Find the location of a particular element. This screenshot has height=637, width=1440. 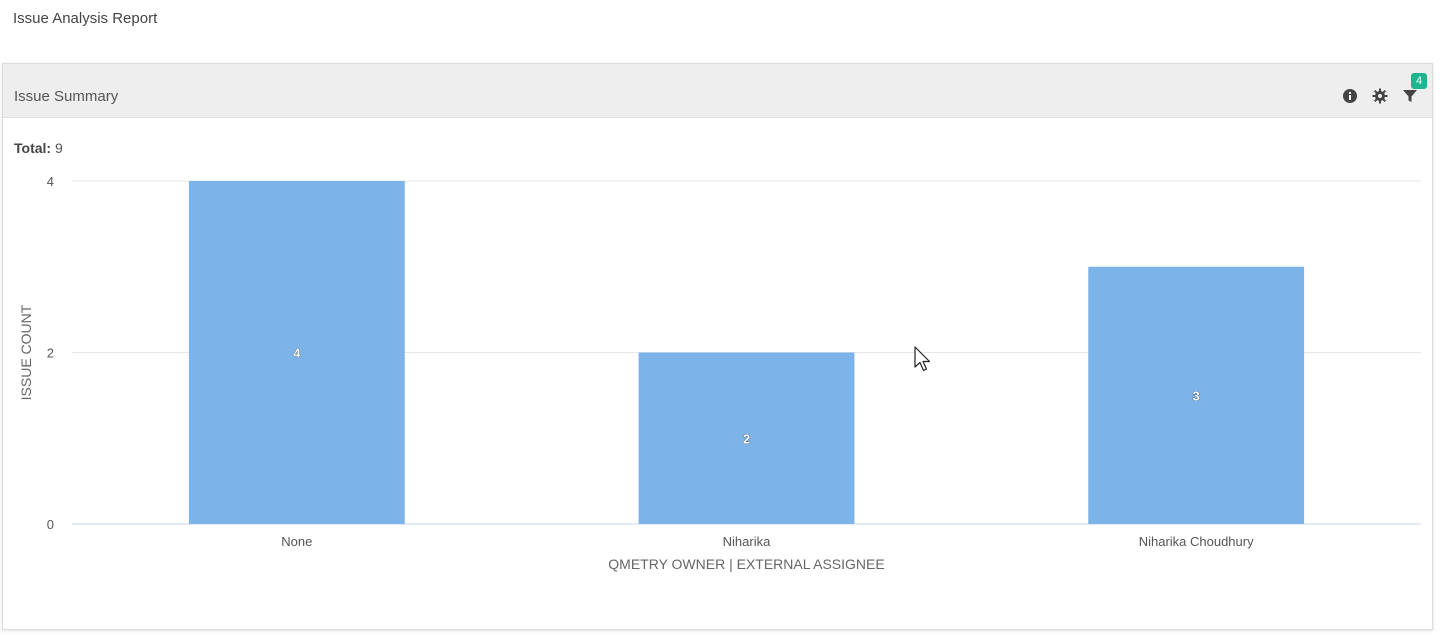

mouse-cursor-icon is located at coordinates (922, 359).